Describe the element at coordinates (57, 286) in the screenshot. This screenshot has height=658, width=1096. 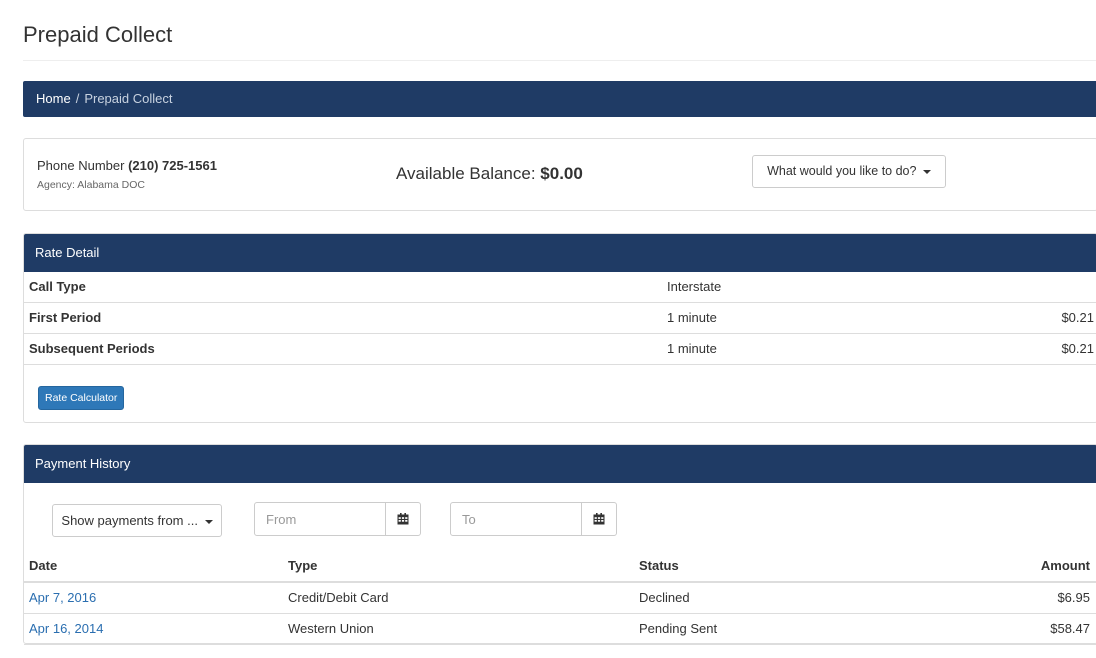
I see `rate-label: Call Type` at that location.